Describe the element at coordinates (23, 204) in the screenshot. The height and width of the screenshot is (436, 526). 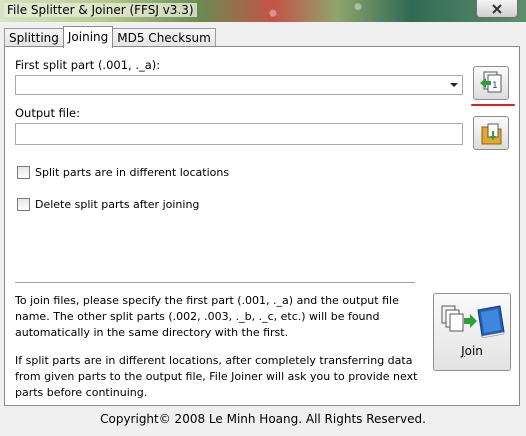
I see `delete-after-checkbox` at that location.